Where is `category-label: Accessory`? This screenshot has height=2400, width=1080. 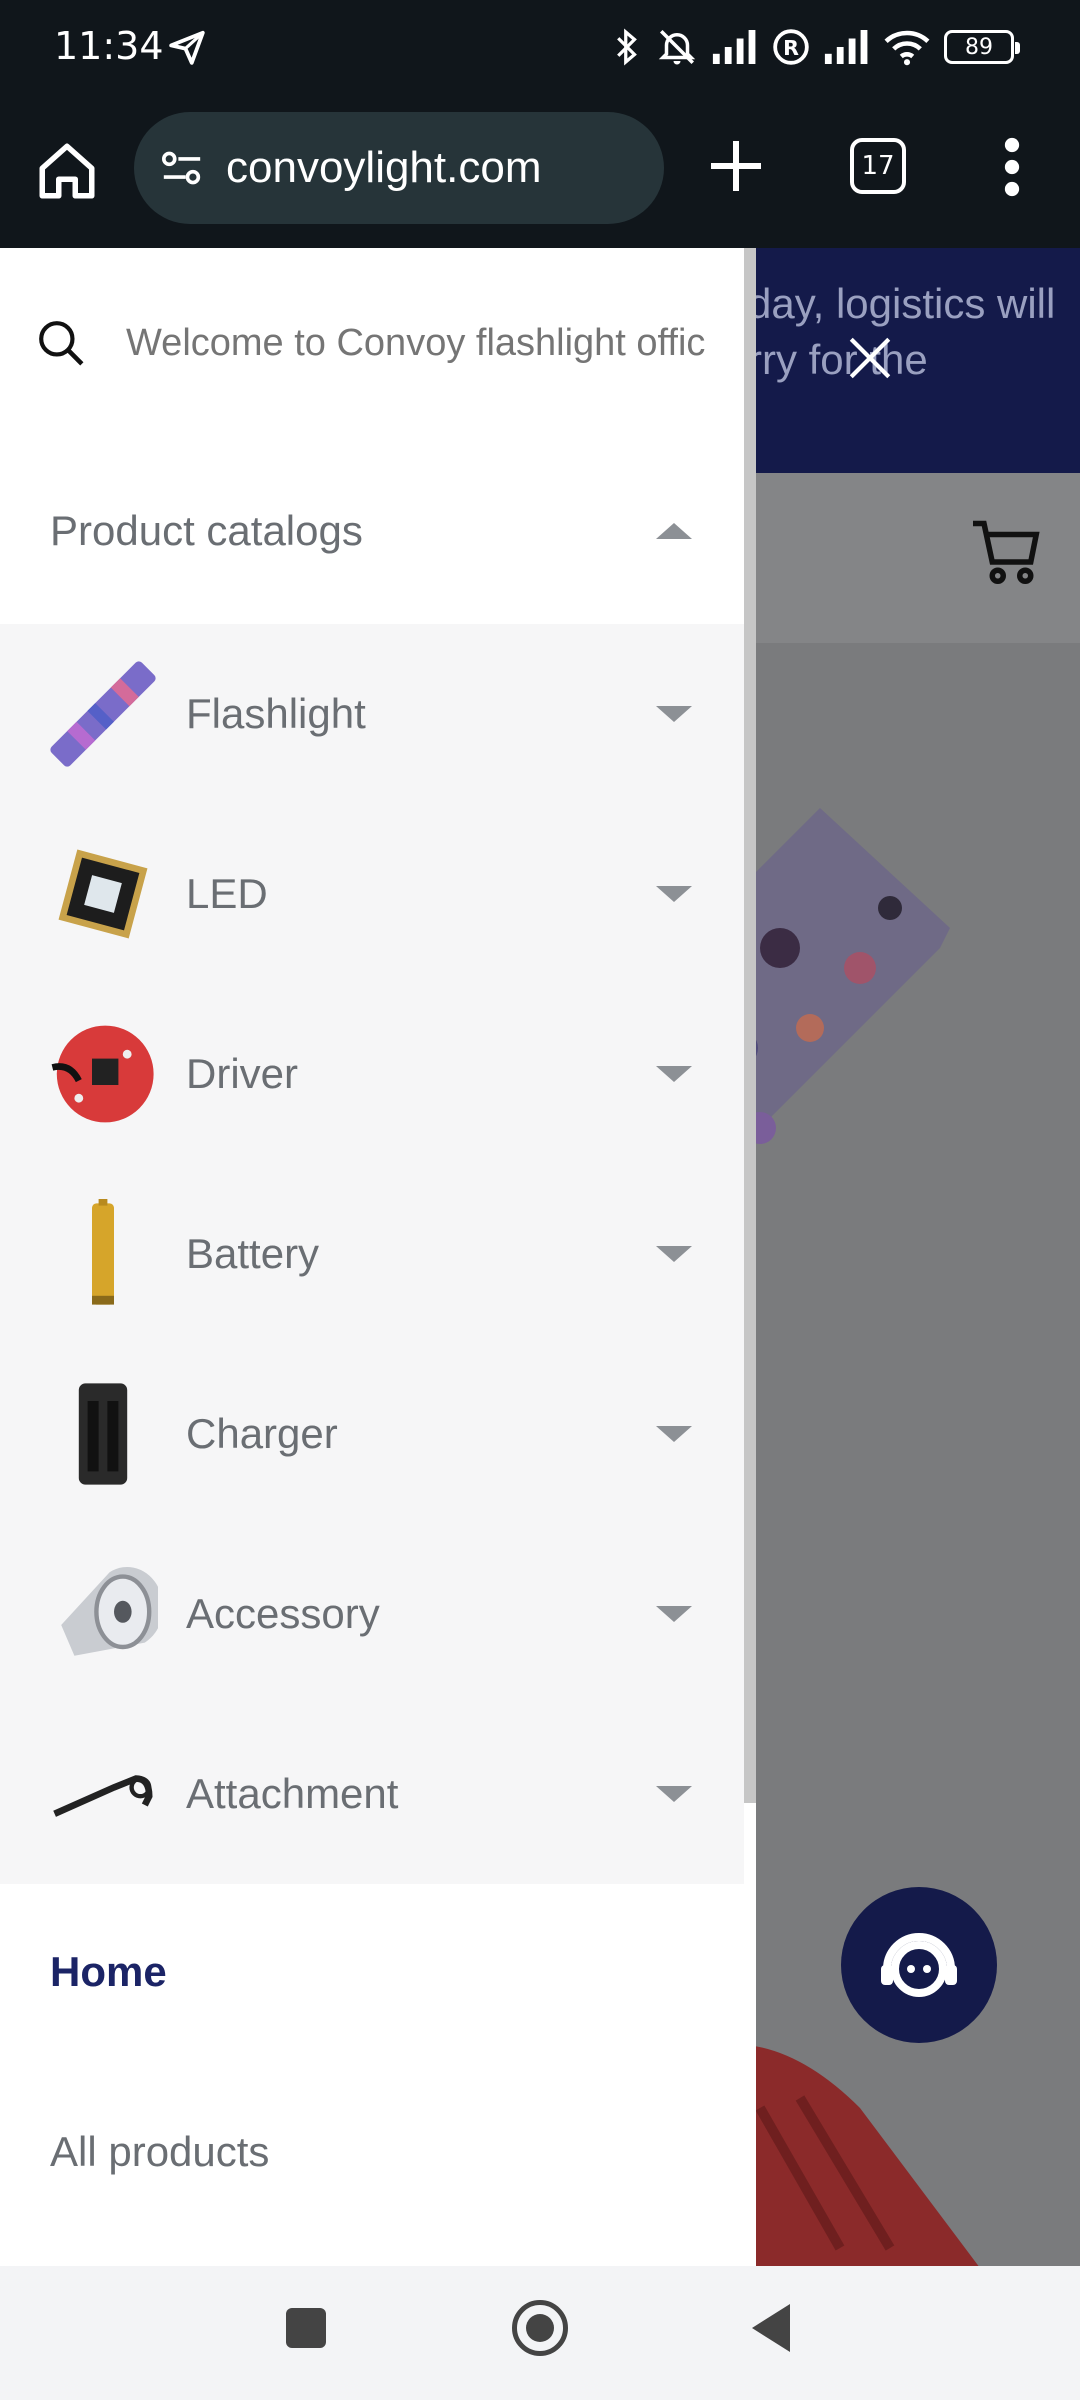 category-label: Accessory is located at coordinates (283, 1613).